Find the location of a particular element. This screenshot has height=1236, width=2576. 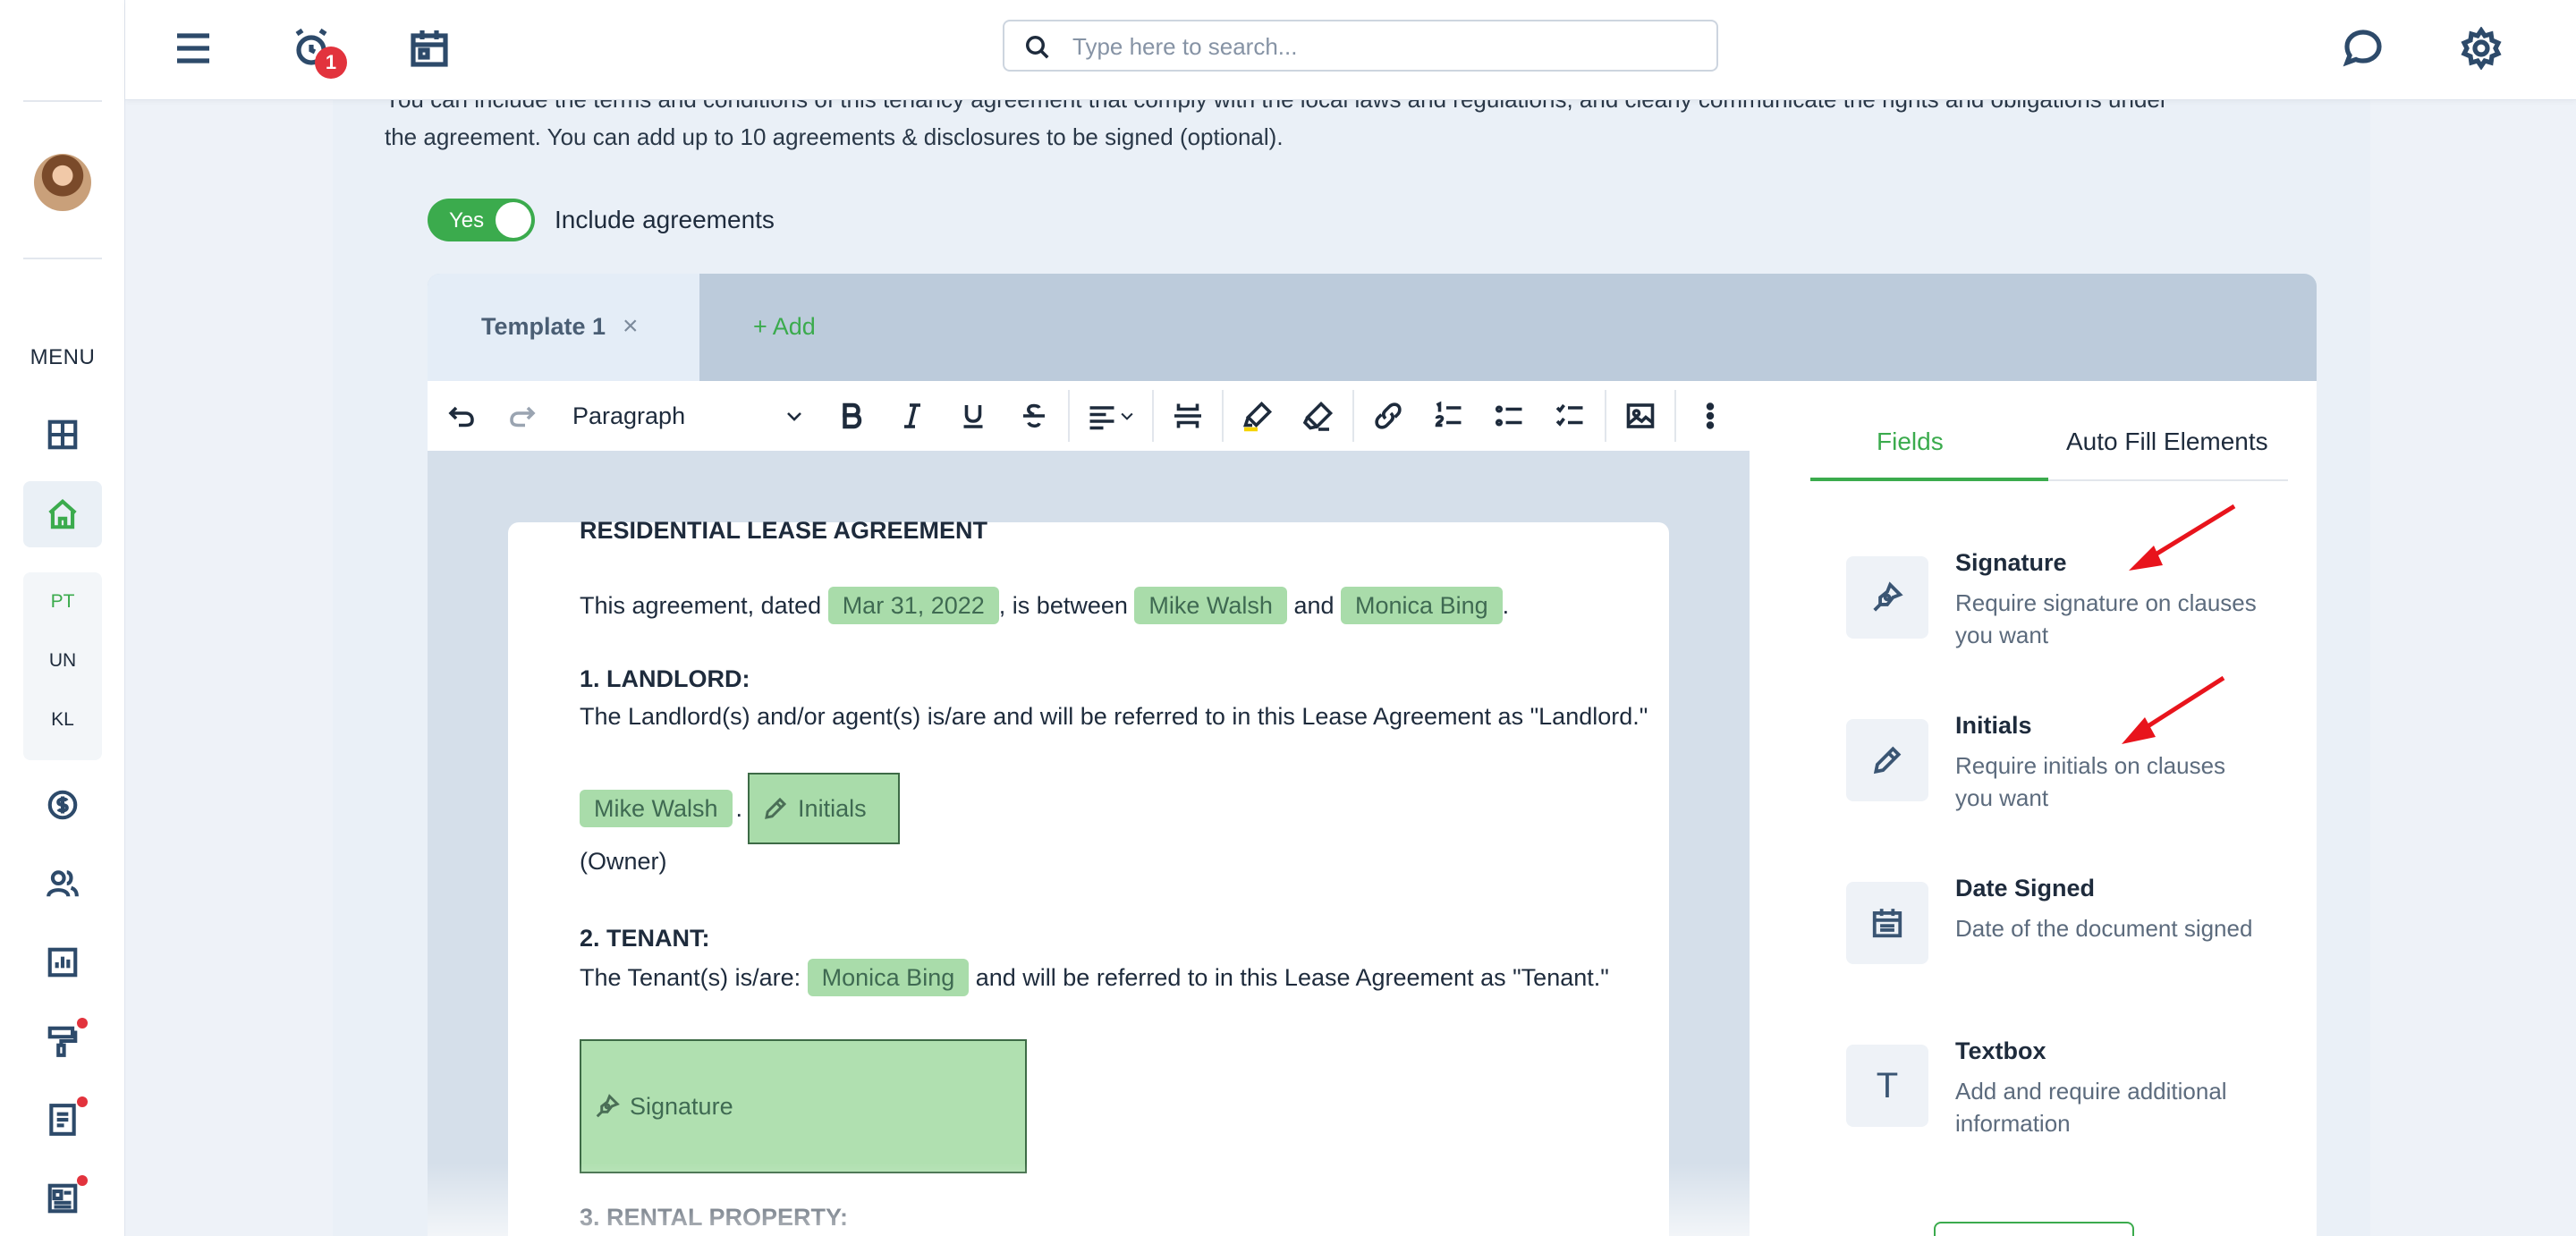

link-icon is located at coordinates (1388, 416).